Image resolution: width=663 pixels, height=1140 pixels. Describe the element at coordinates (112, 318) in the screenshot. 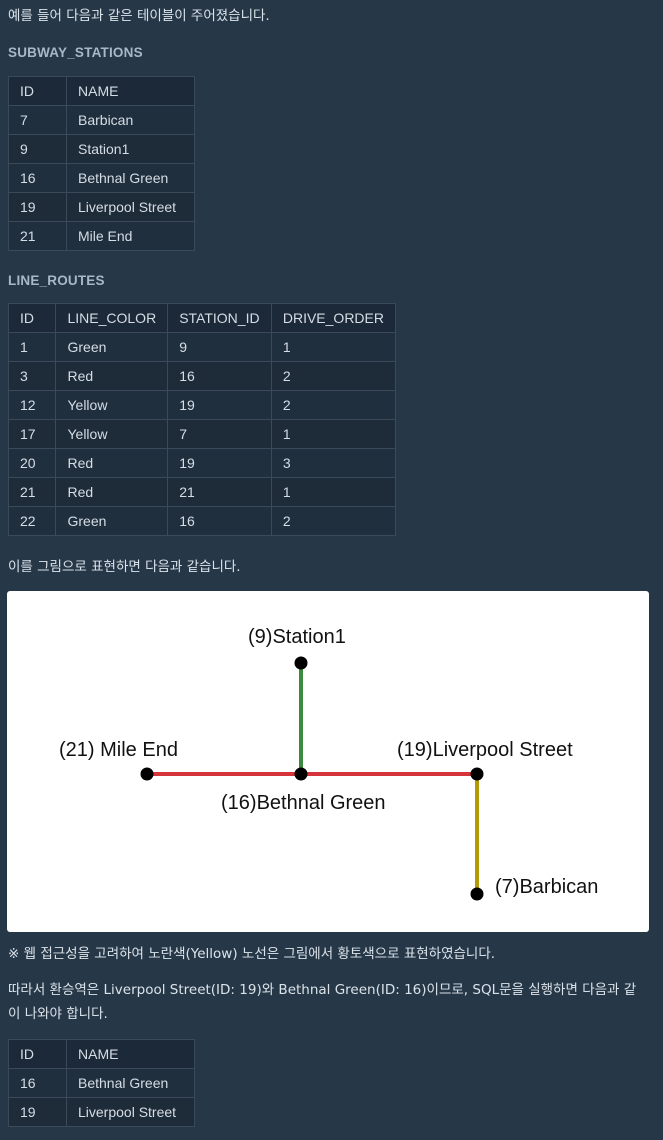

I see `column-header-line-color: LINE_COLOR` at that location.